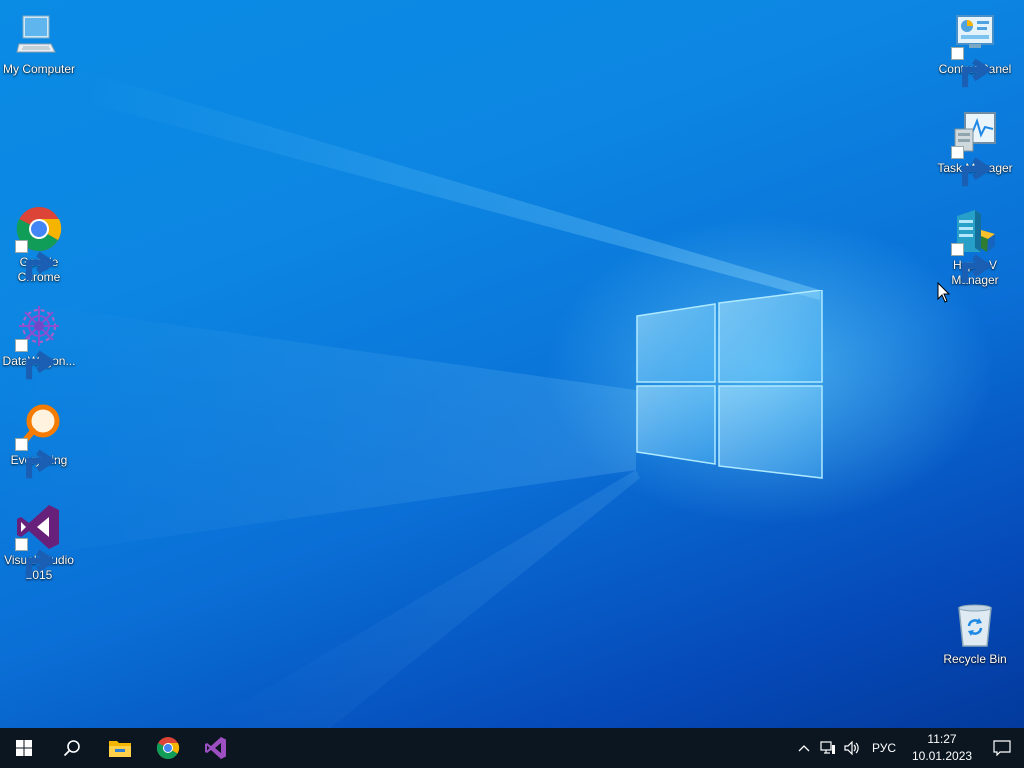 This screenshot has width=1024, height=768. I want to click on desktop-icon-recycle-bin: Recycle Bin, so click(975, 634).